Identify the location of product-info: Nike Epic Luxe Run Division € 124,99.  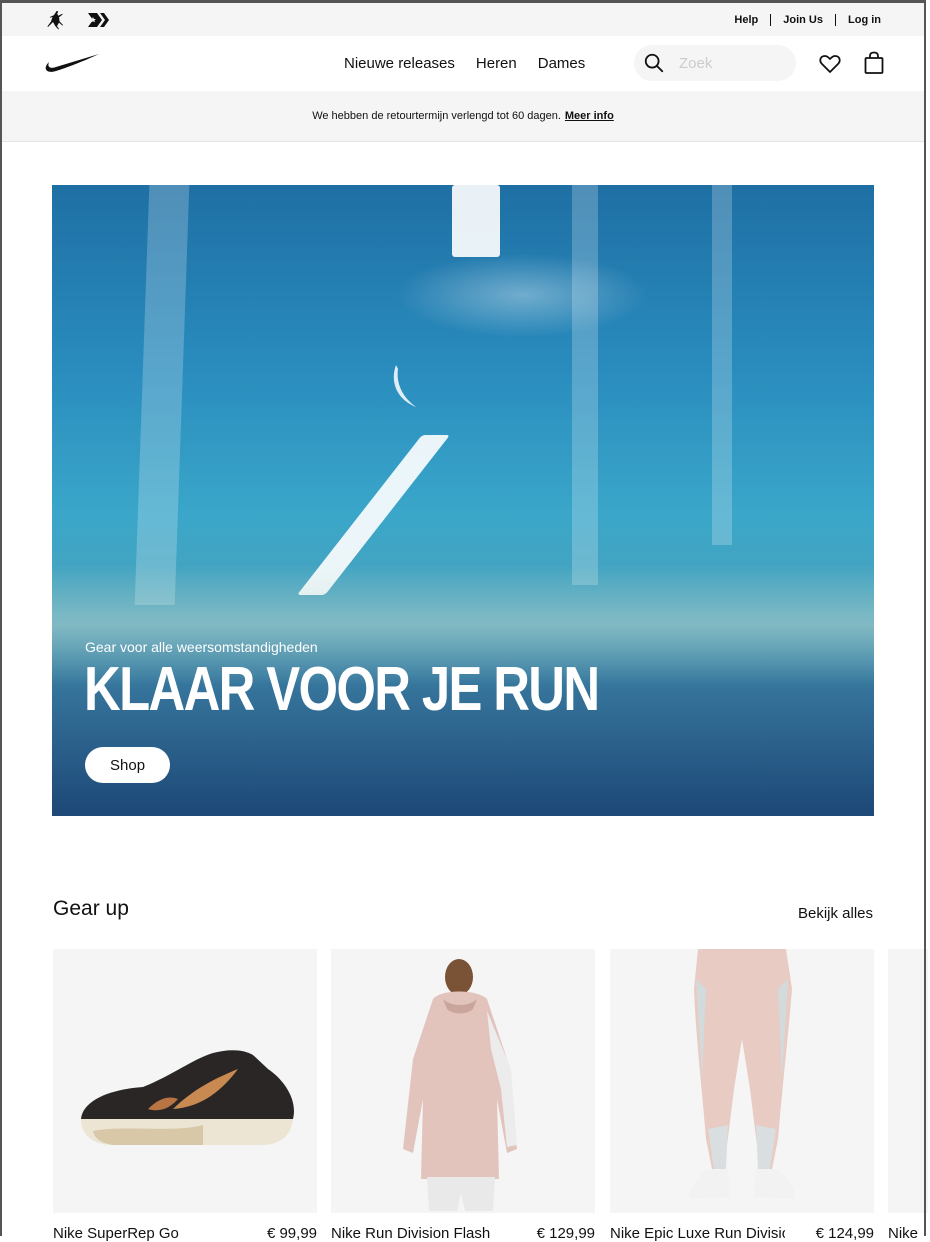
(742, 1233).